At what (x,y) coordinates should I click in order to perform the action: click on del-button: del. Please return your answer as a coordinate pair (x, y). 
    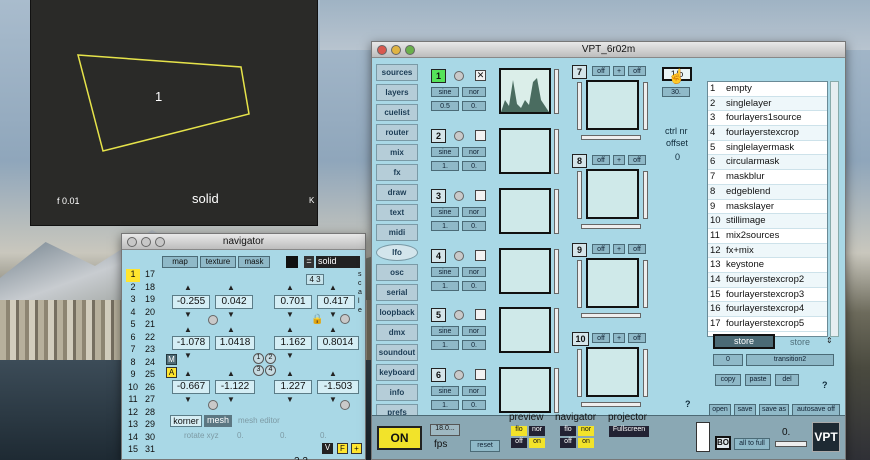
    Looking at the image, I should click on (787, 380).